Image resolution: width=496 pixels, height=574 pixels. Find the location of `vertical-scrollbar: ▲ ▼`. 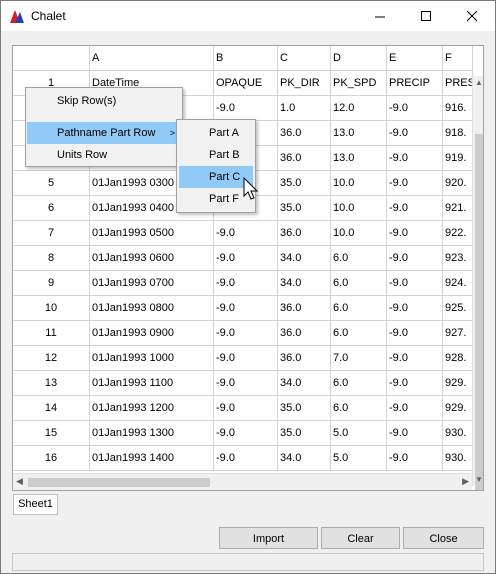

vertical-scrollbar: ▲ ▼ is located at coordinates (477, 283).